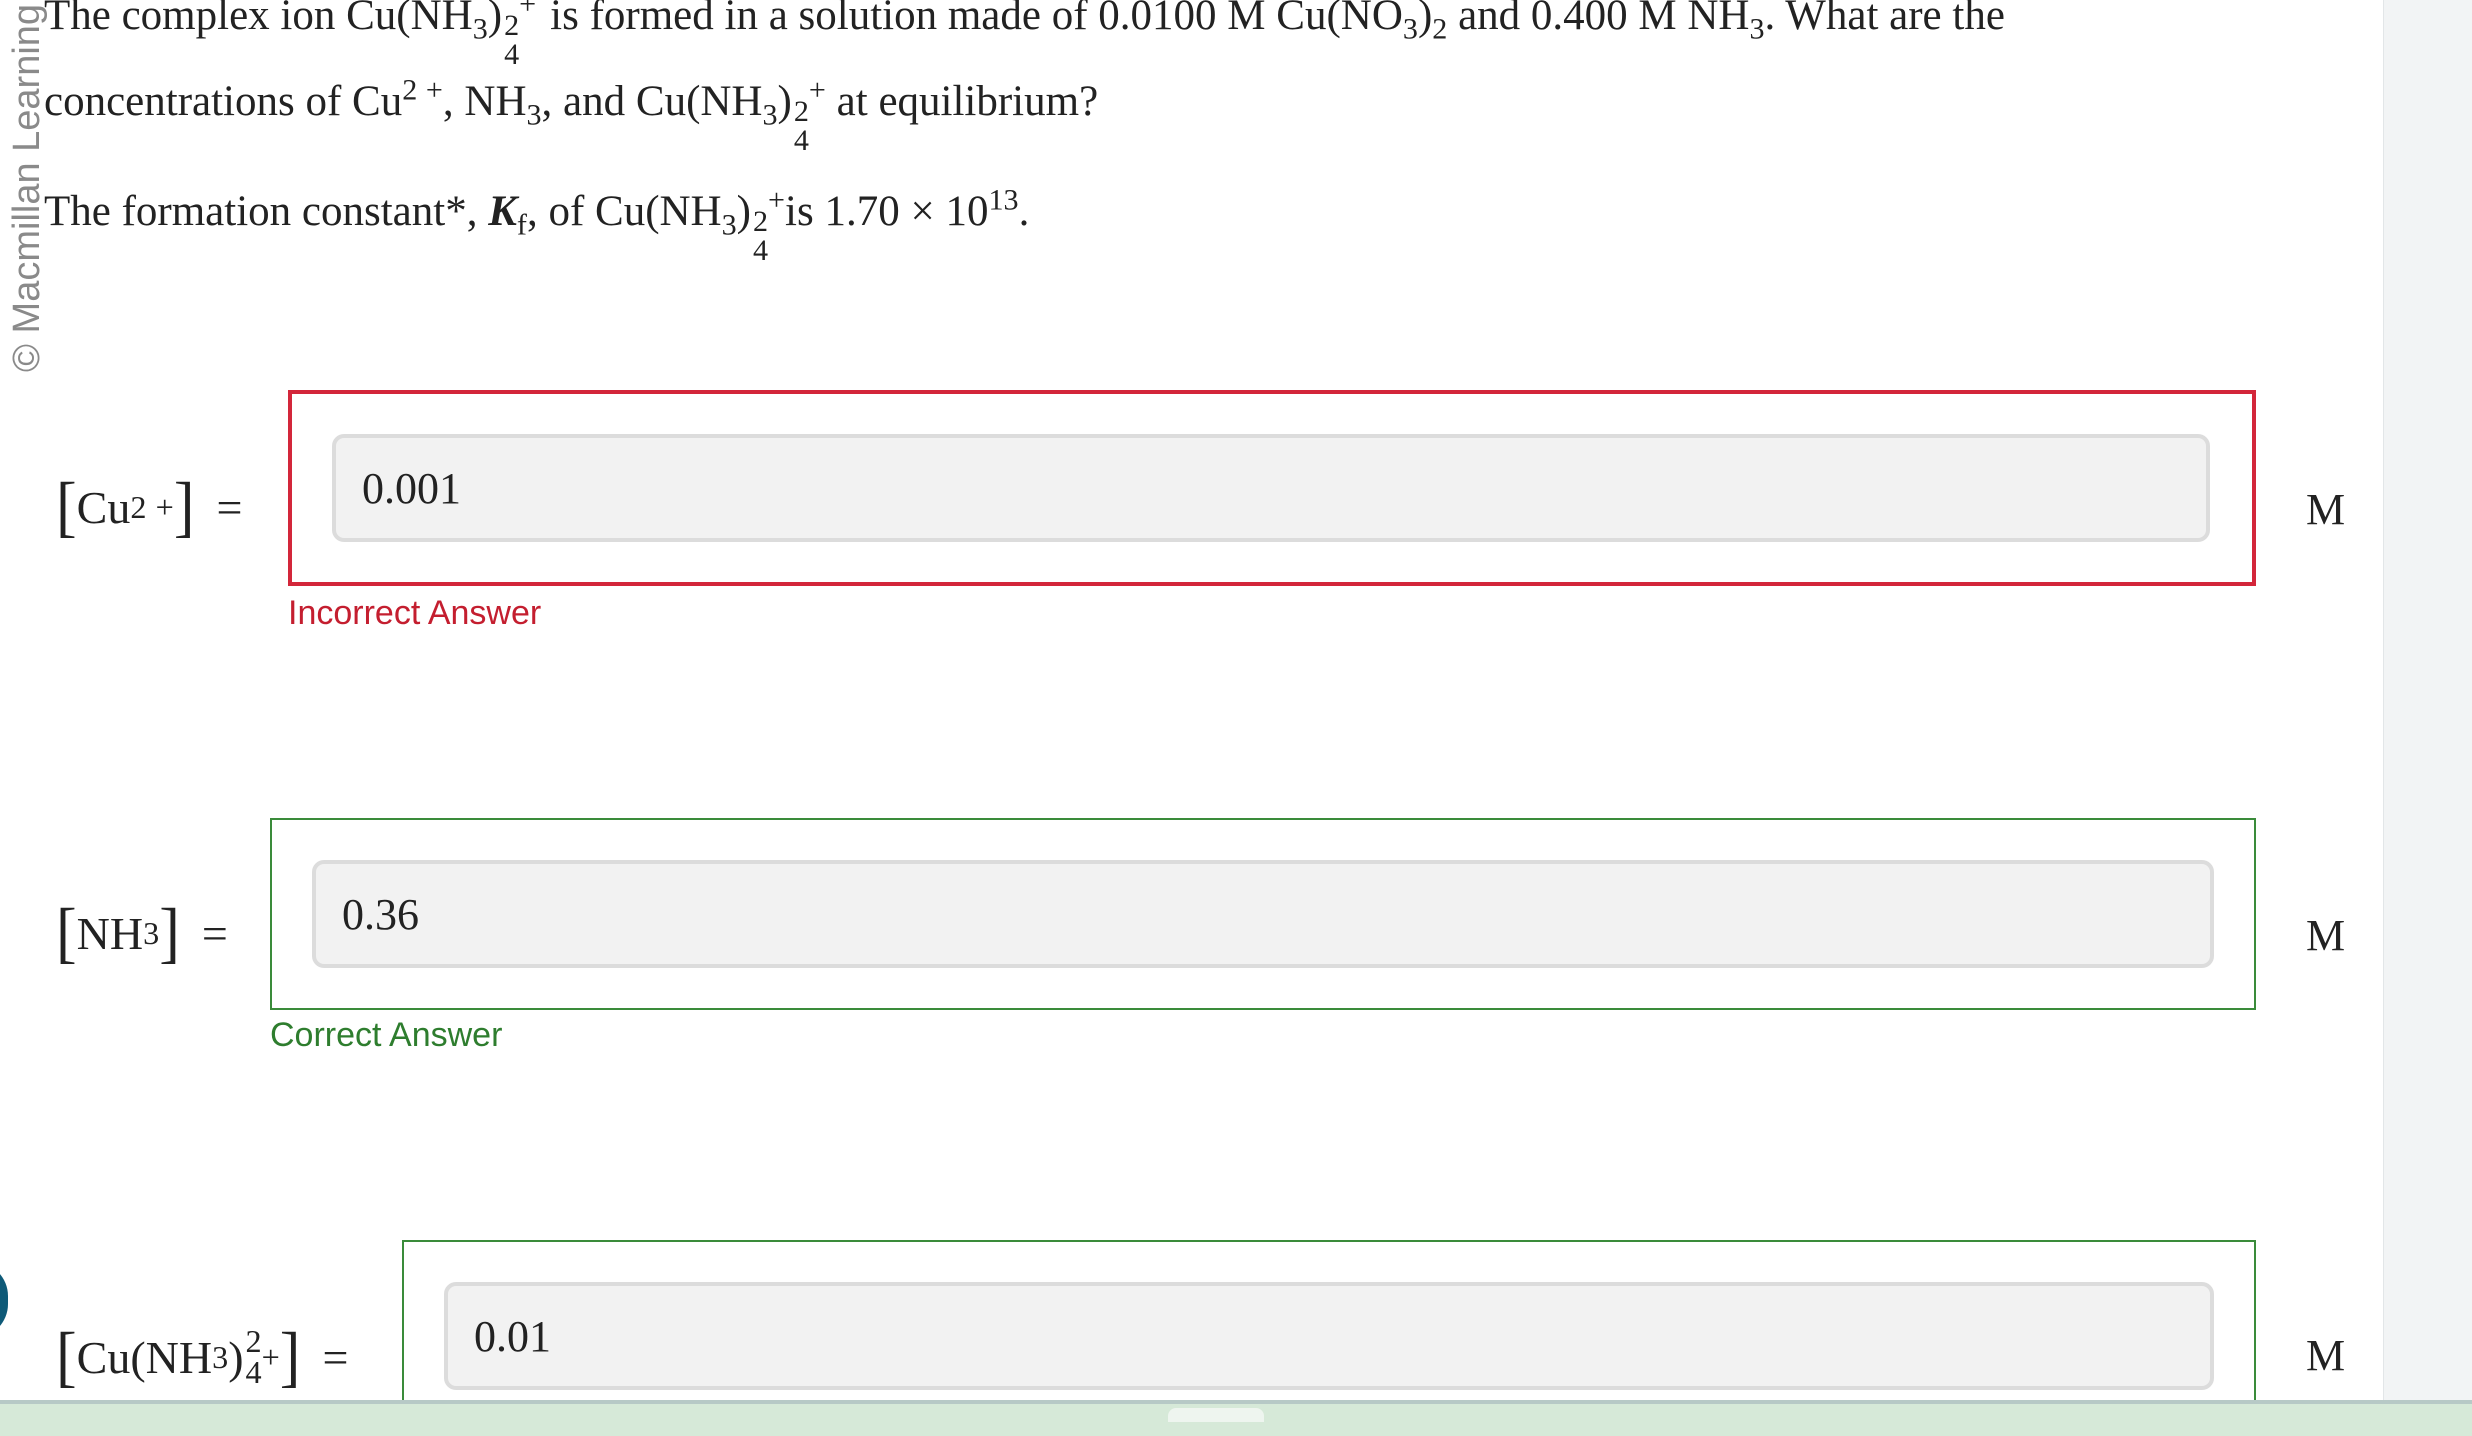  What do you see at coordinates (1329, 1336) in the screenshot?
I see `complex-concentration-input: 0.01` at bounding box center [1329, 1336].